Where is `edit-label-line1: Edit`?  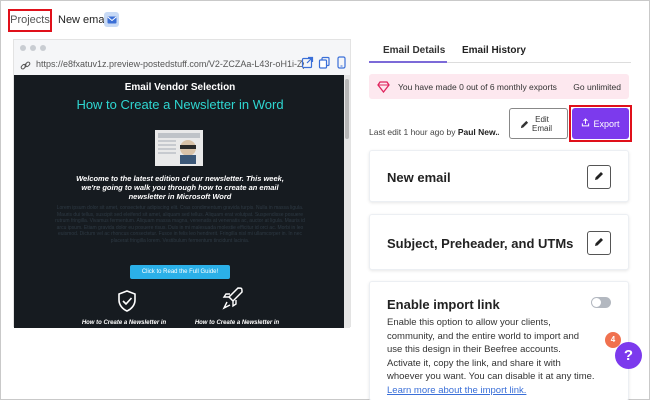
edit-label-line1: Edit is located at coordinates (542, 119).